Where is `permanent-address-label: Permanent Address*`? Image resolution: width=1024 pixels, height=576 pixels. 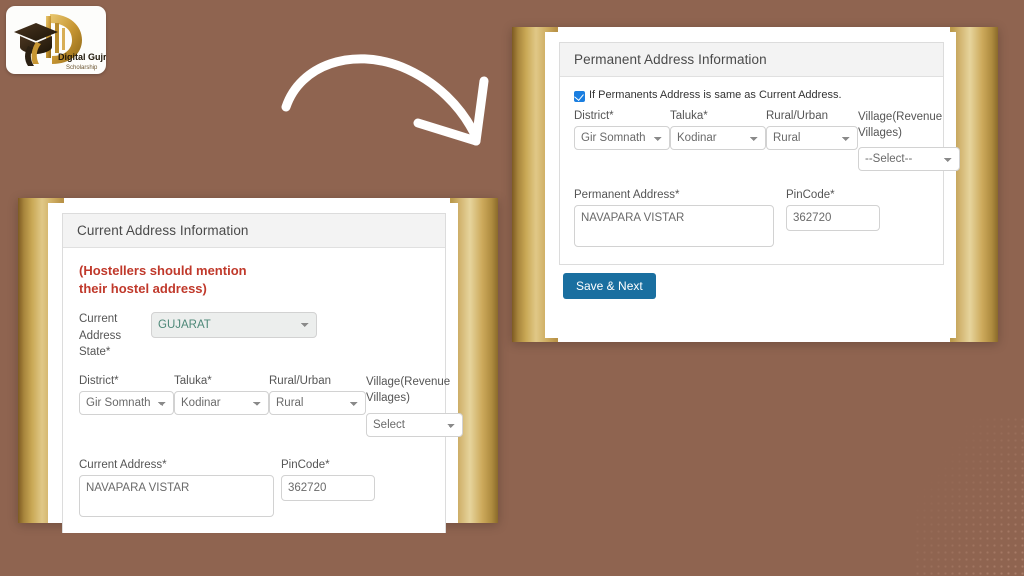 permanent-address-label: Permanent Address* is located at coordinates (627, 195).